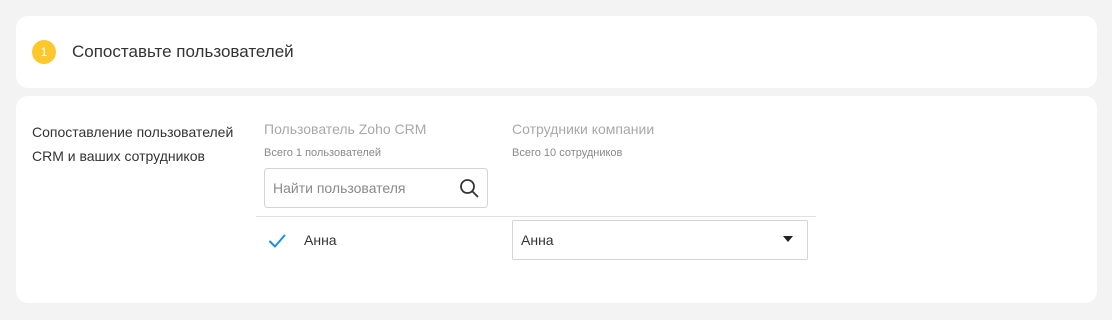 Image resolution: width=1112 pixels, height=320 pixels. What do you see at coordinates (536, 216) in the screenshot?
I see `table-divider` at bounding box center [536, 216].